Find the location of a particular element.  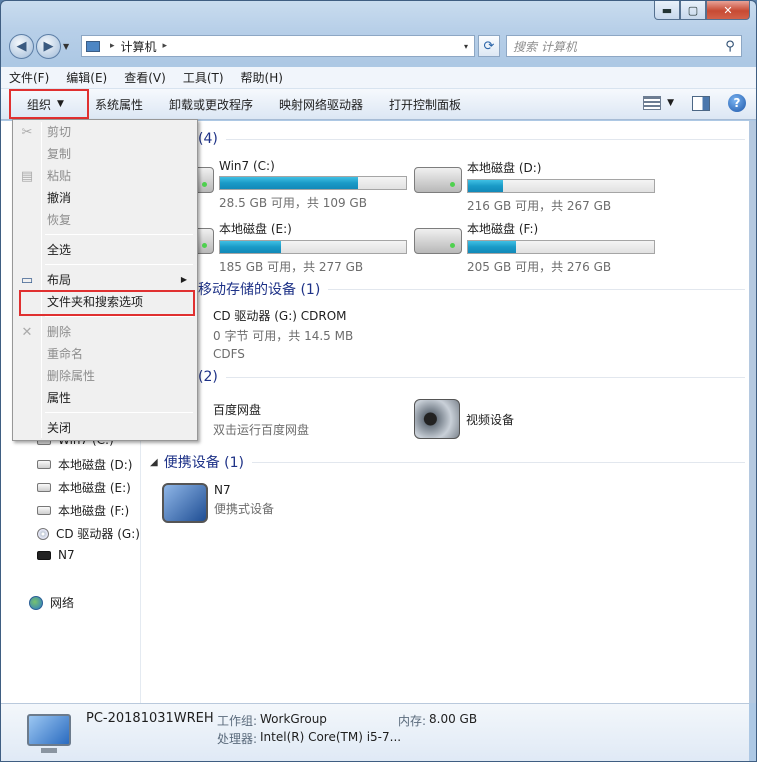

menu-item-copy: 复制 is located at coordinates (120, 154).